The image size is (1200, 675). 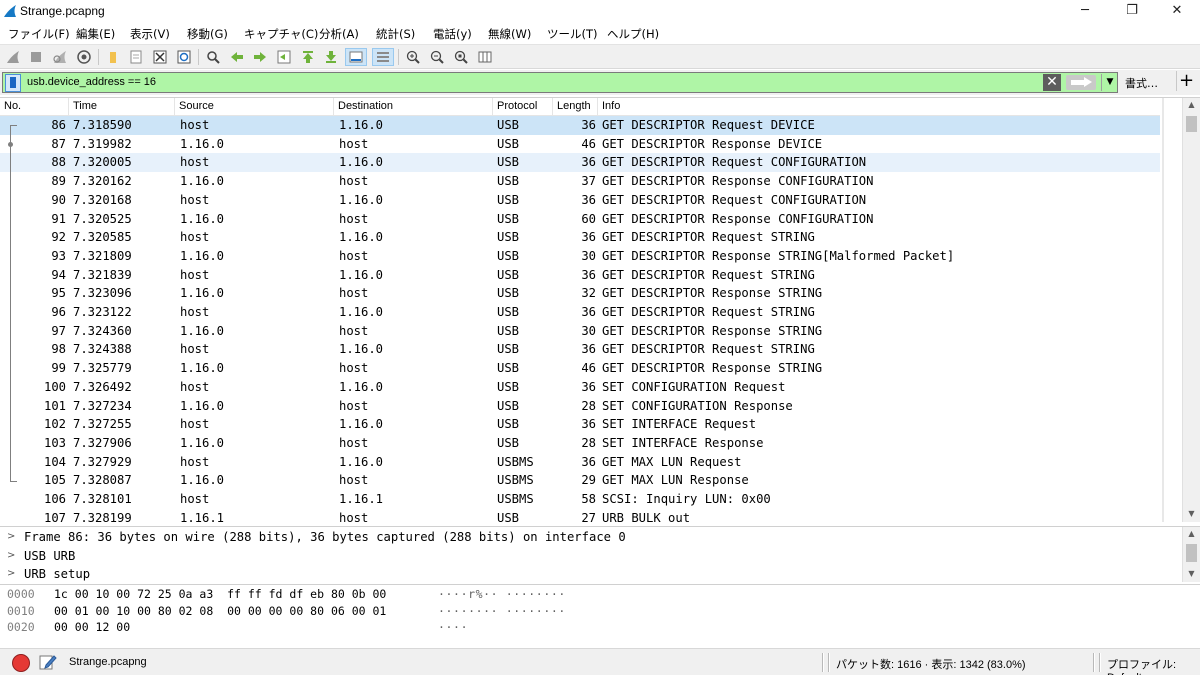 I want to click on close-window-button: ✕, so click(x=1177, y=11).